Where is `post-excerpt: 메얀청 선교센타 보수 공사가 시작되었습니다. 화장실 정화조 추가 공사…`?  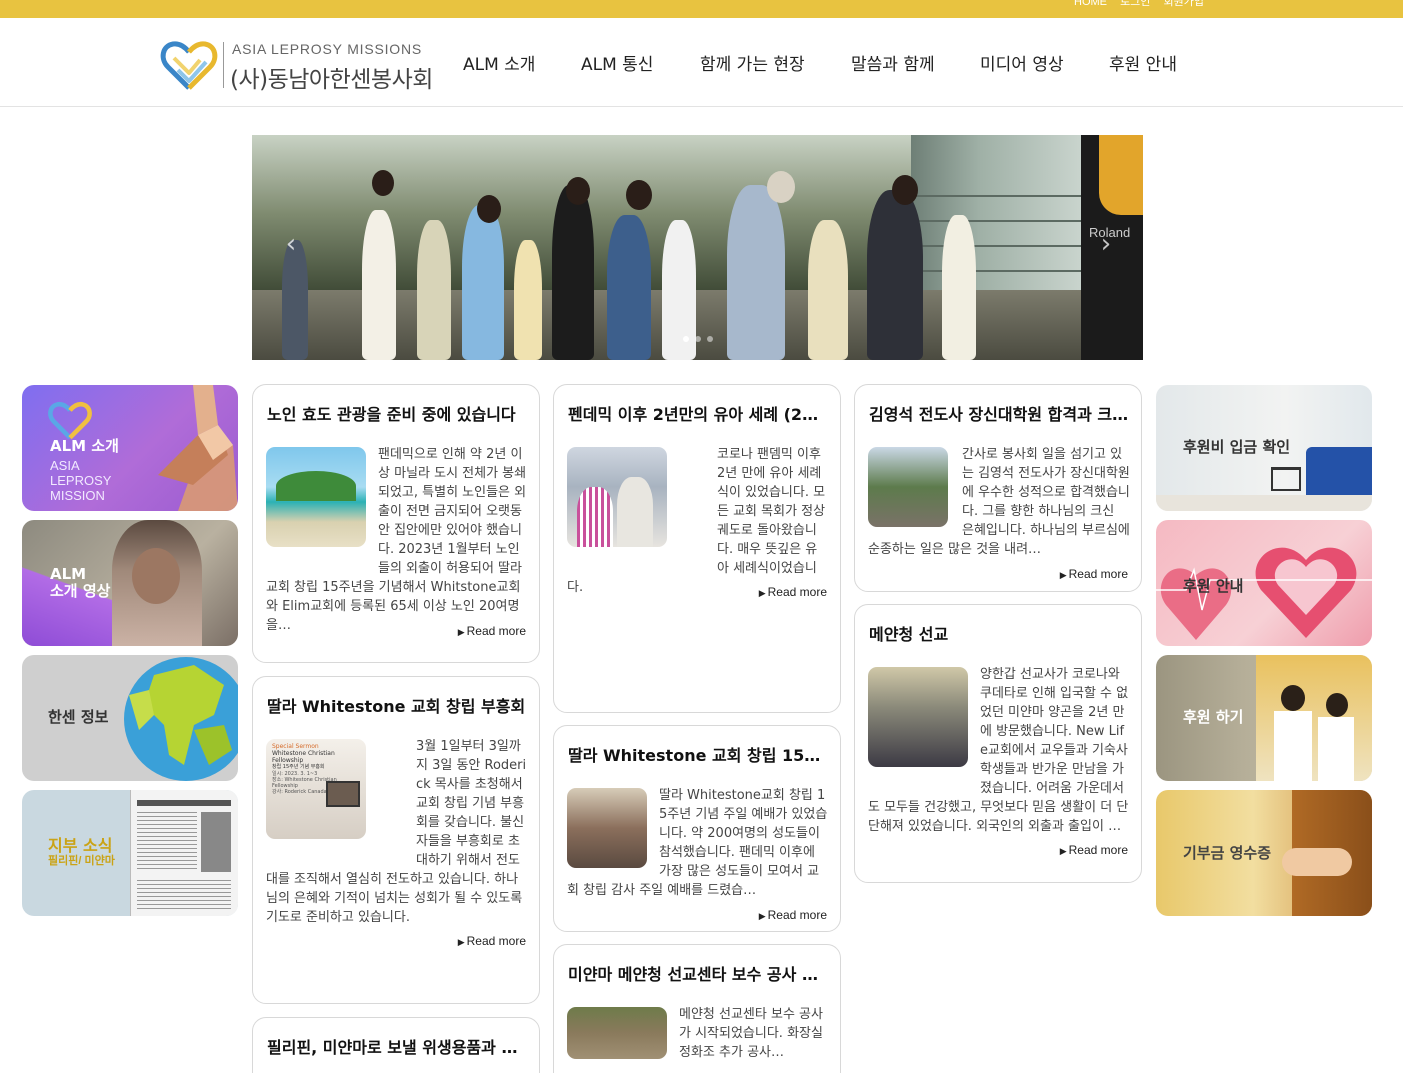 post-excerpt: 메얀청 선교센타 보수 공사가 시작되었습니다. 화장실 정화조 추가 공사… is located at coordinates (751, 1033).